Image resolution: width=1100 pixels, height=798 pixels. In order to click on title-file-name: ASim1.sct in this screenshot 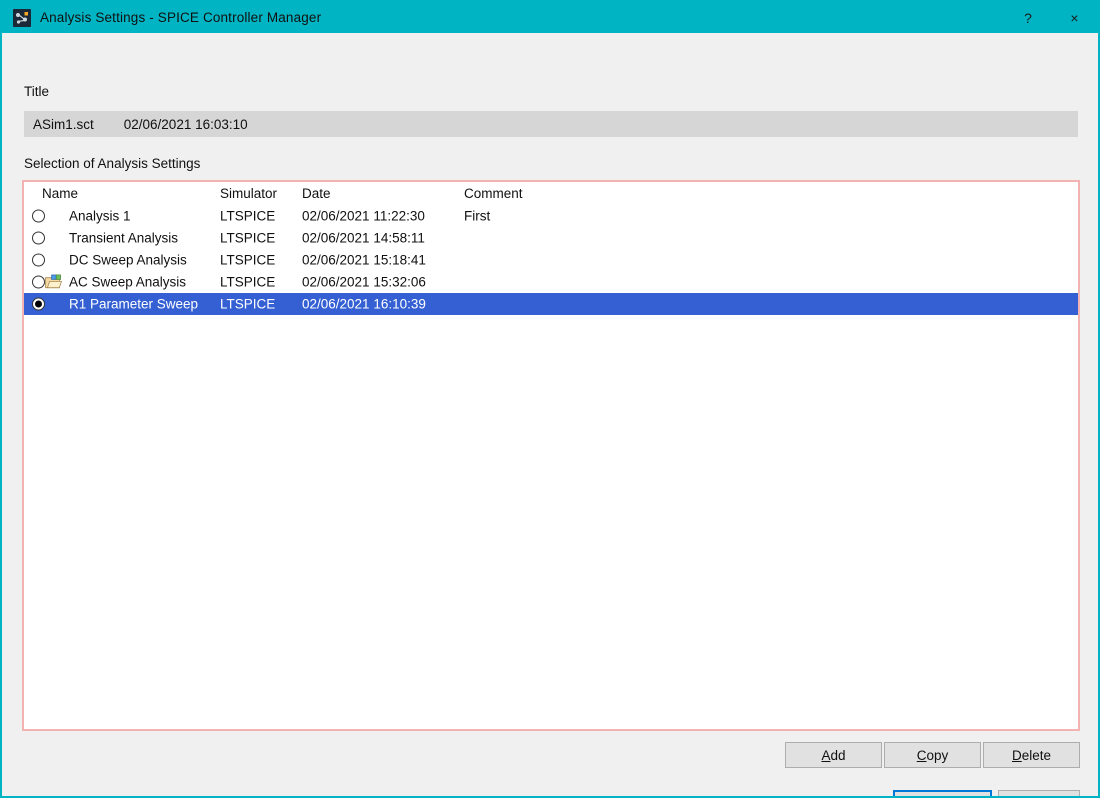, I will do `click(63, 124)`.